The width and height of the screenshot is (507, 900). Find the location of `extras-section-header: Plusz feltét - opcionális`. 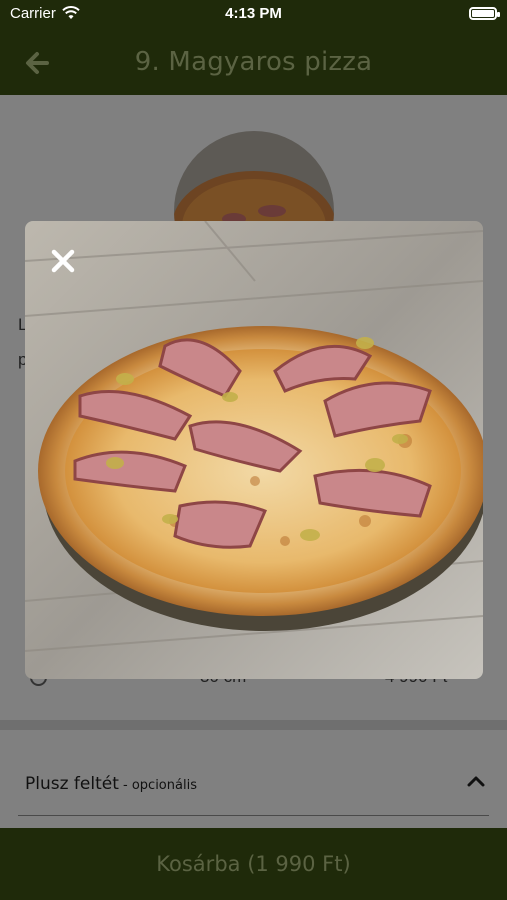

extras-section-header: Plusz feltét - opcionális is located at coordinates (253, 790).